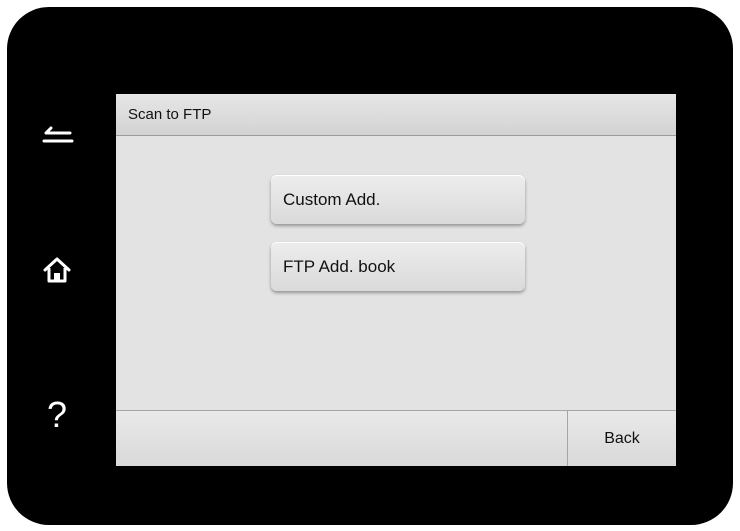  I want to click on page-title: Scan to FTP, so click(170, 114).